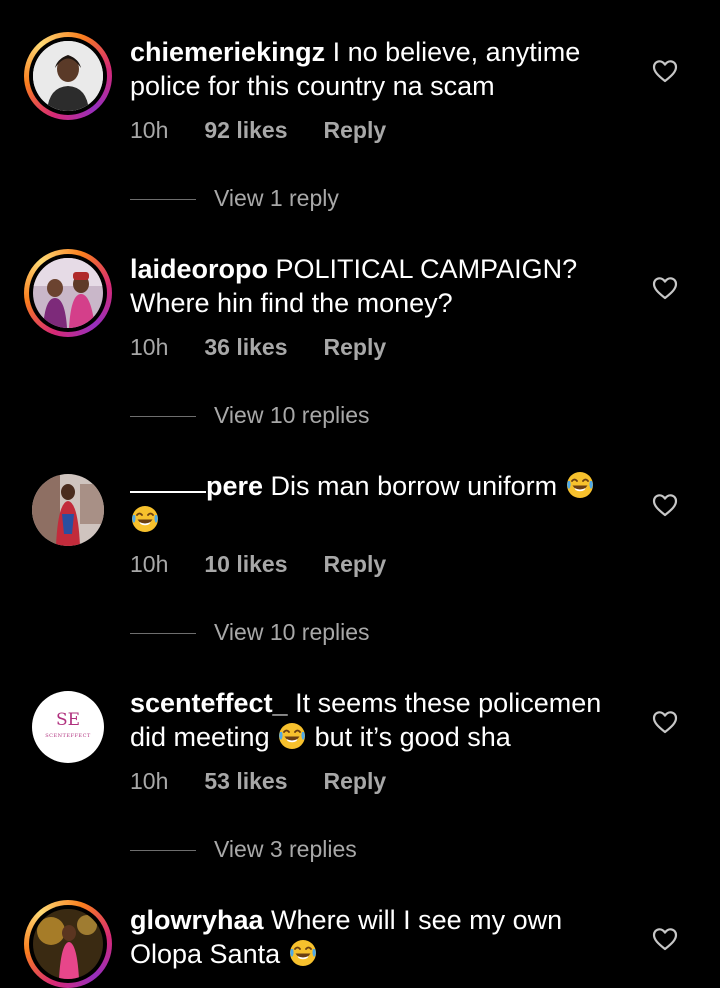 This screenshot has height=988, width=720. What do you see at coordinates (227, 52) in the screenshot?
I see `comment-username: chiemeriekingz` at bounding box center [227, 52].